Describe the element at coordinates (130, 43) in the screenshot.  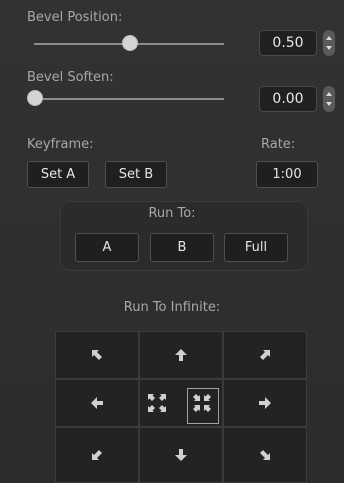
I see `bevel-position-slider-handle` at that location.